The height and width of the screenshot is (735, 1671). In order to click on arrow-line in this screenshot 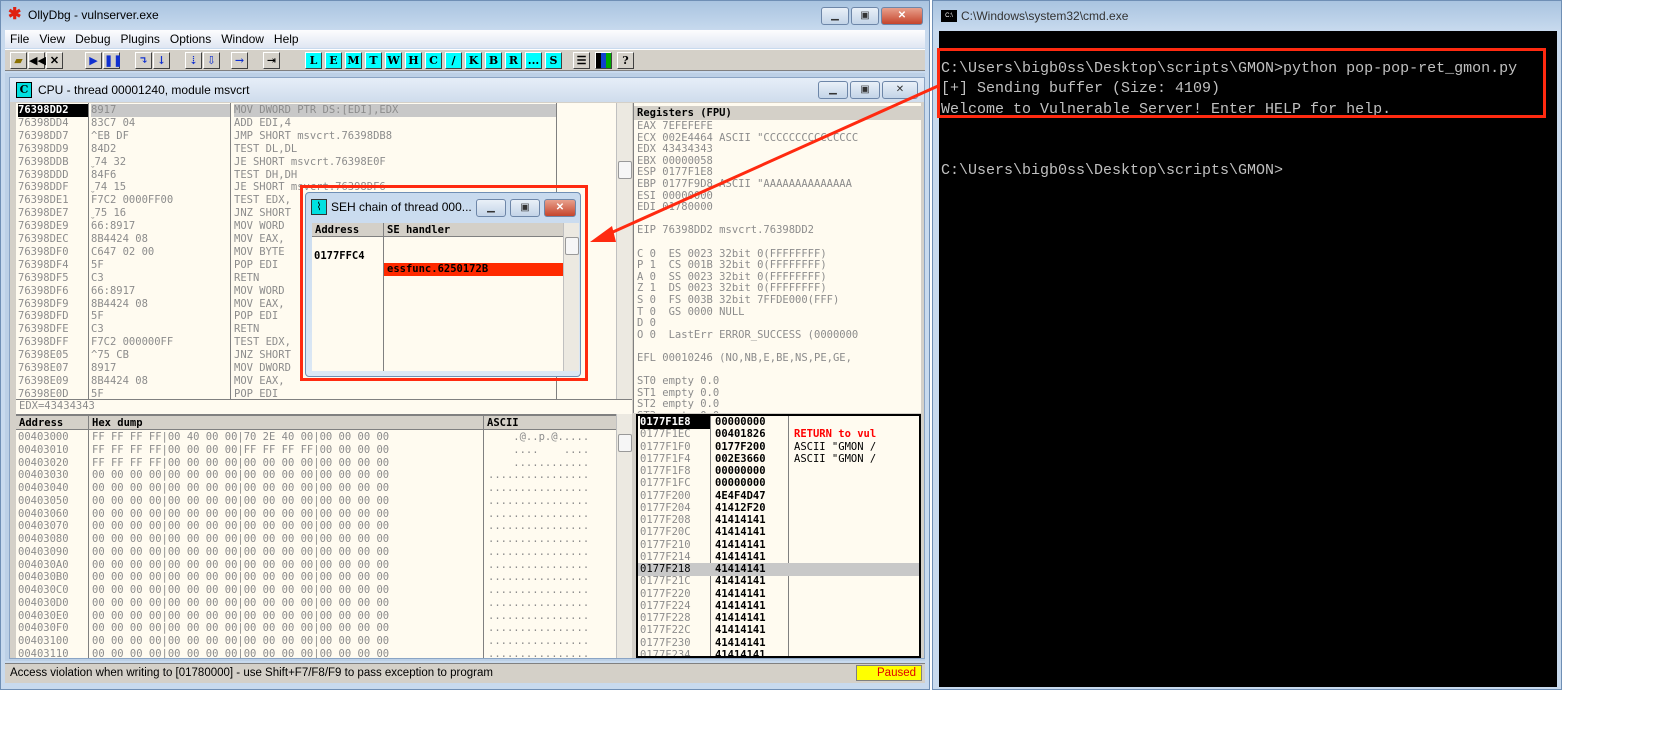, I will do `click(771, 161)`.